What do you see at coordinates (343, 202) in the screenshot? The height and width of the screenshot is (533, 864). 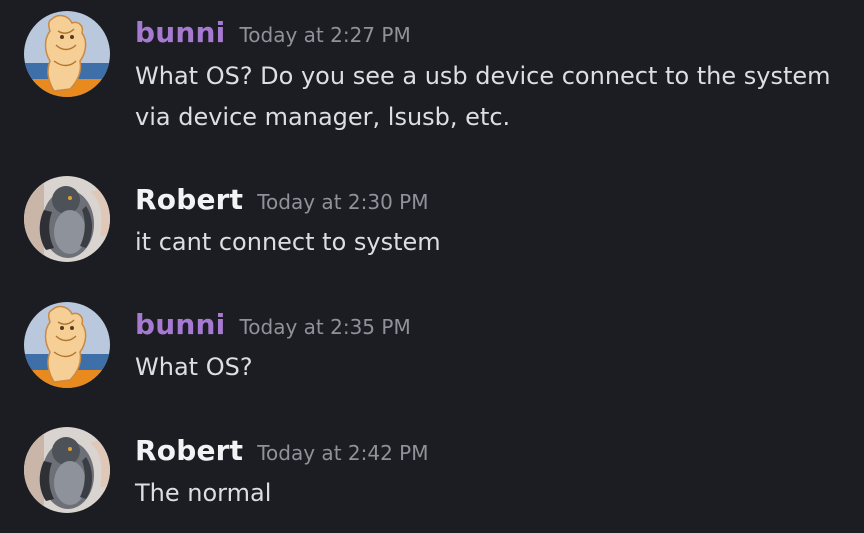 I see `timestamp: Today at 2:30 PM` at bounding box center [343, 202].